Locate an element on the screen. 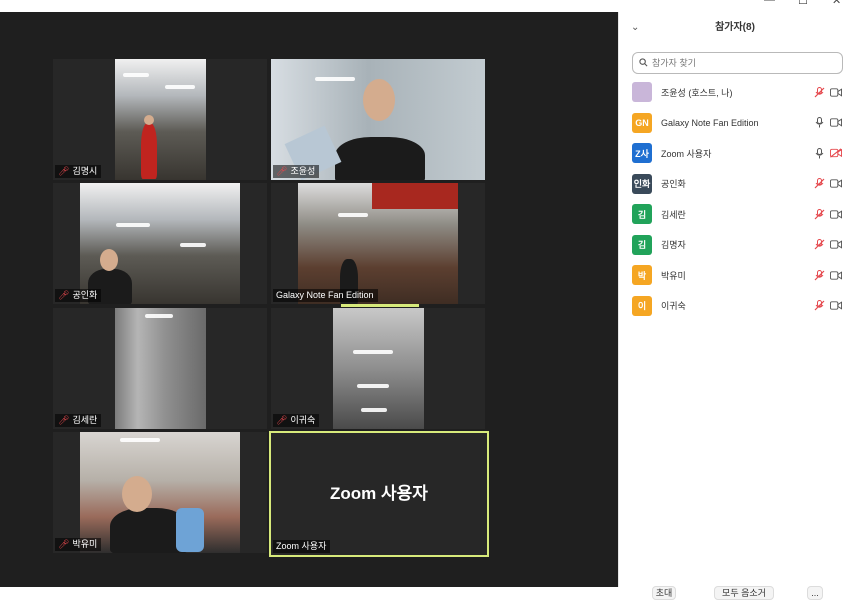  participant-name: Zoom 사용자 is located at coordinates (686, 153).